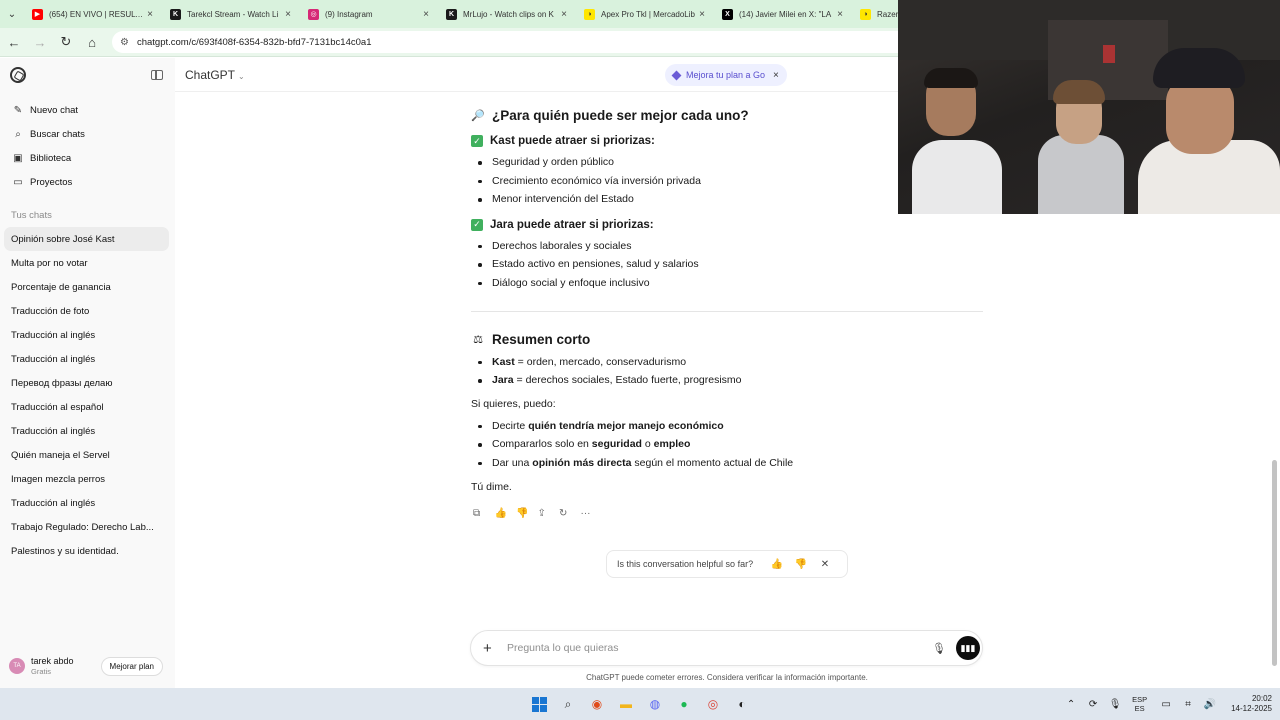 This screenshot has height=720, width=1280. Describe the element at coordinates (84, 479) in the screenshot. I see `chat-history-item: Imagen mezcla perros` at that location.